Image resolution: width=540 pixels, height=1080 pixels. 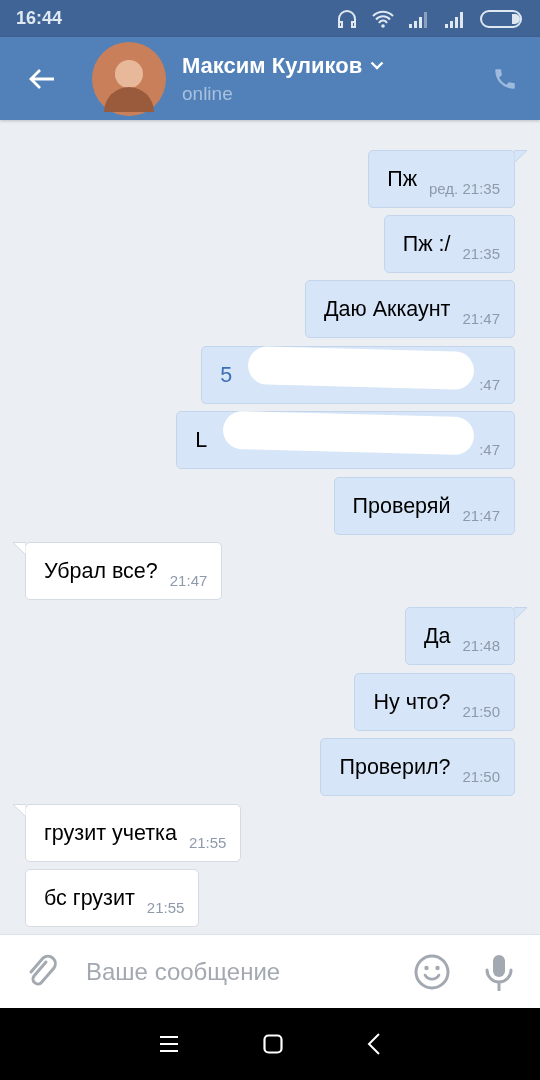 What do you see at coordinates (441, 178) in the screenshot?
I see `message-bubble: Пж ред. 21:35` at bounding box center [441, 178].